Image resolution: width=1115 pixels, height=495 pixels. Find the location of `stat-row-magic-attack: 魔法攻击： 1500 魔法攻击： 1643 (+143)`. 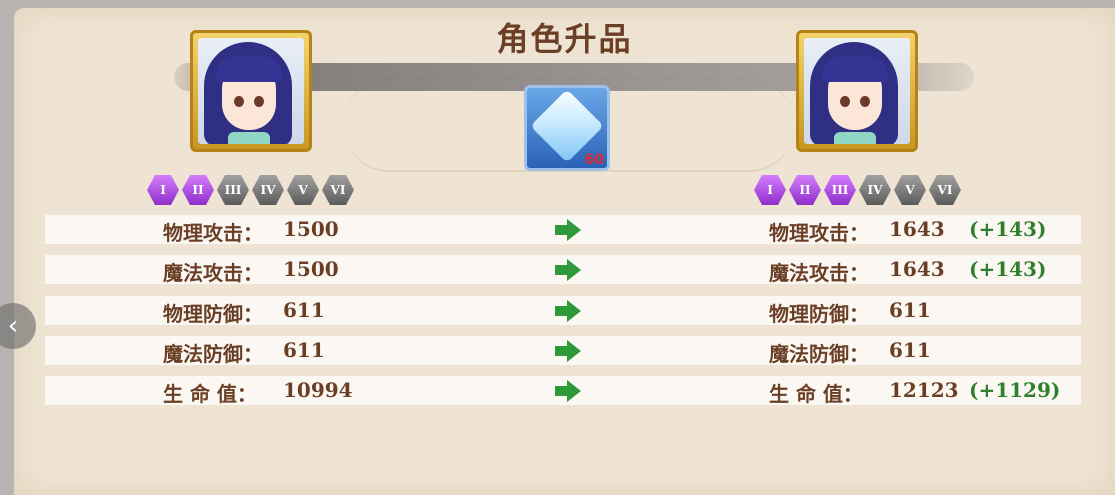

stat-row-magic-attack: 魔法攻击： 1500 魔法攻击： 1643 (+143) is located at coordinates (563, 270).